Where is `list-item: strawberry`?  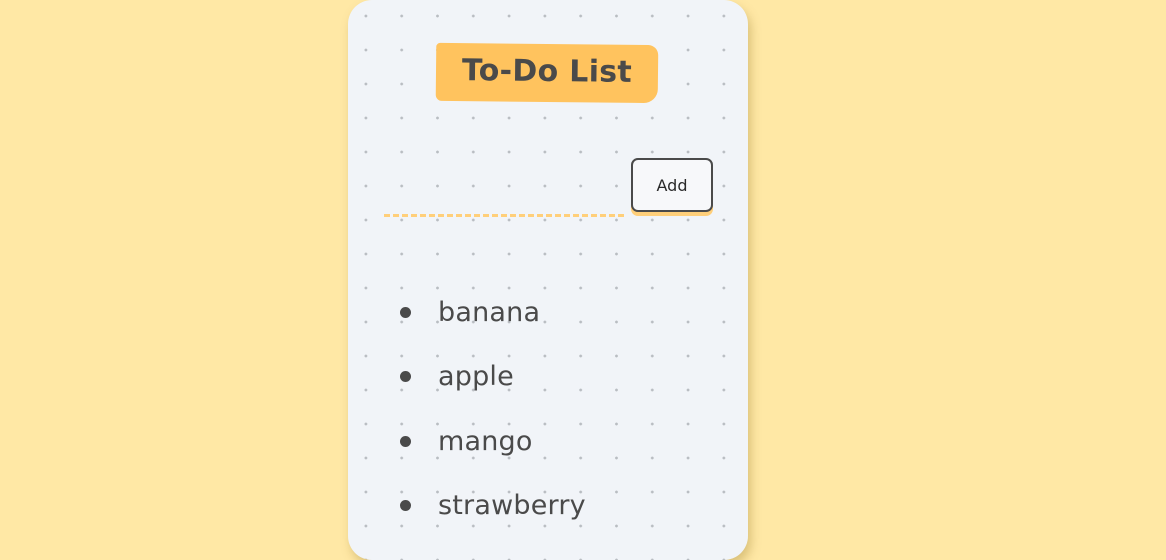
list-item: strawberry is located at coordinates (493, 506).